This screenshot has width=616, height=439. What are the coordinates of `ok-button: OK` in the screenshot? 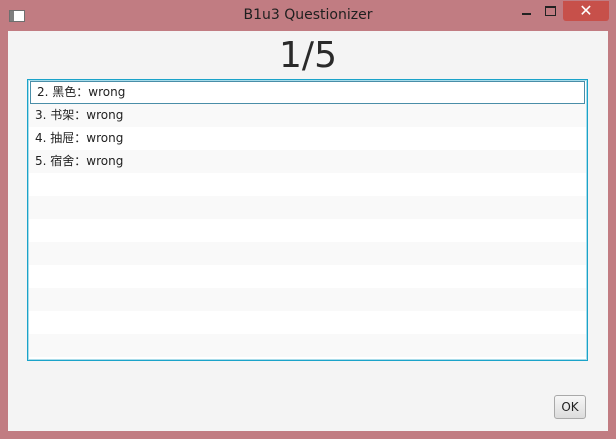 It's located at (570, 407).